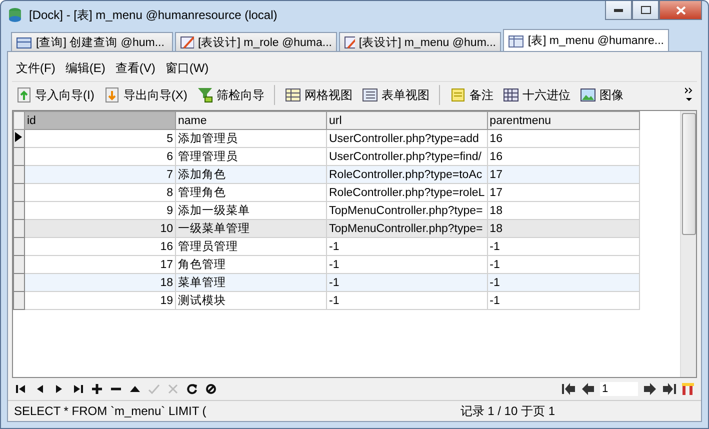 This screenshot has width=709, height=429. What do you see at coordinates (153, 15) in the screenshot?
I see `window-title: [Dock] - [表] m_menu @humanresource (local)` at bounding box center [153, 15].